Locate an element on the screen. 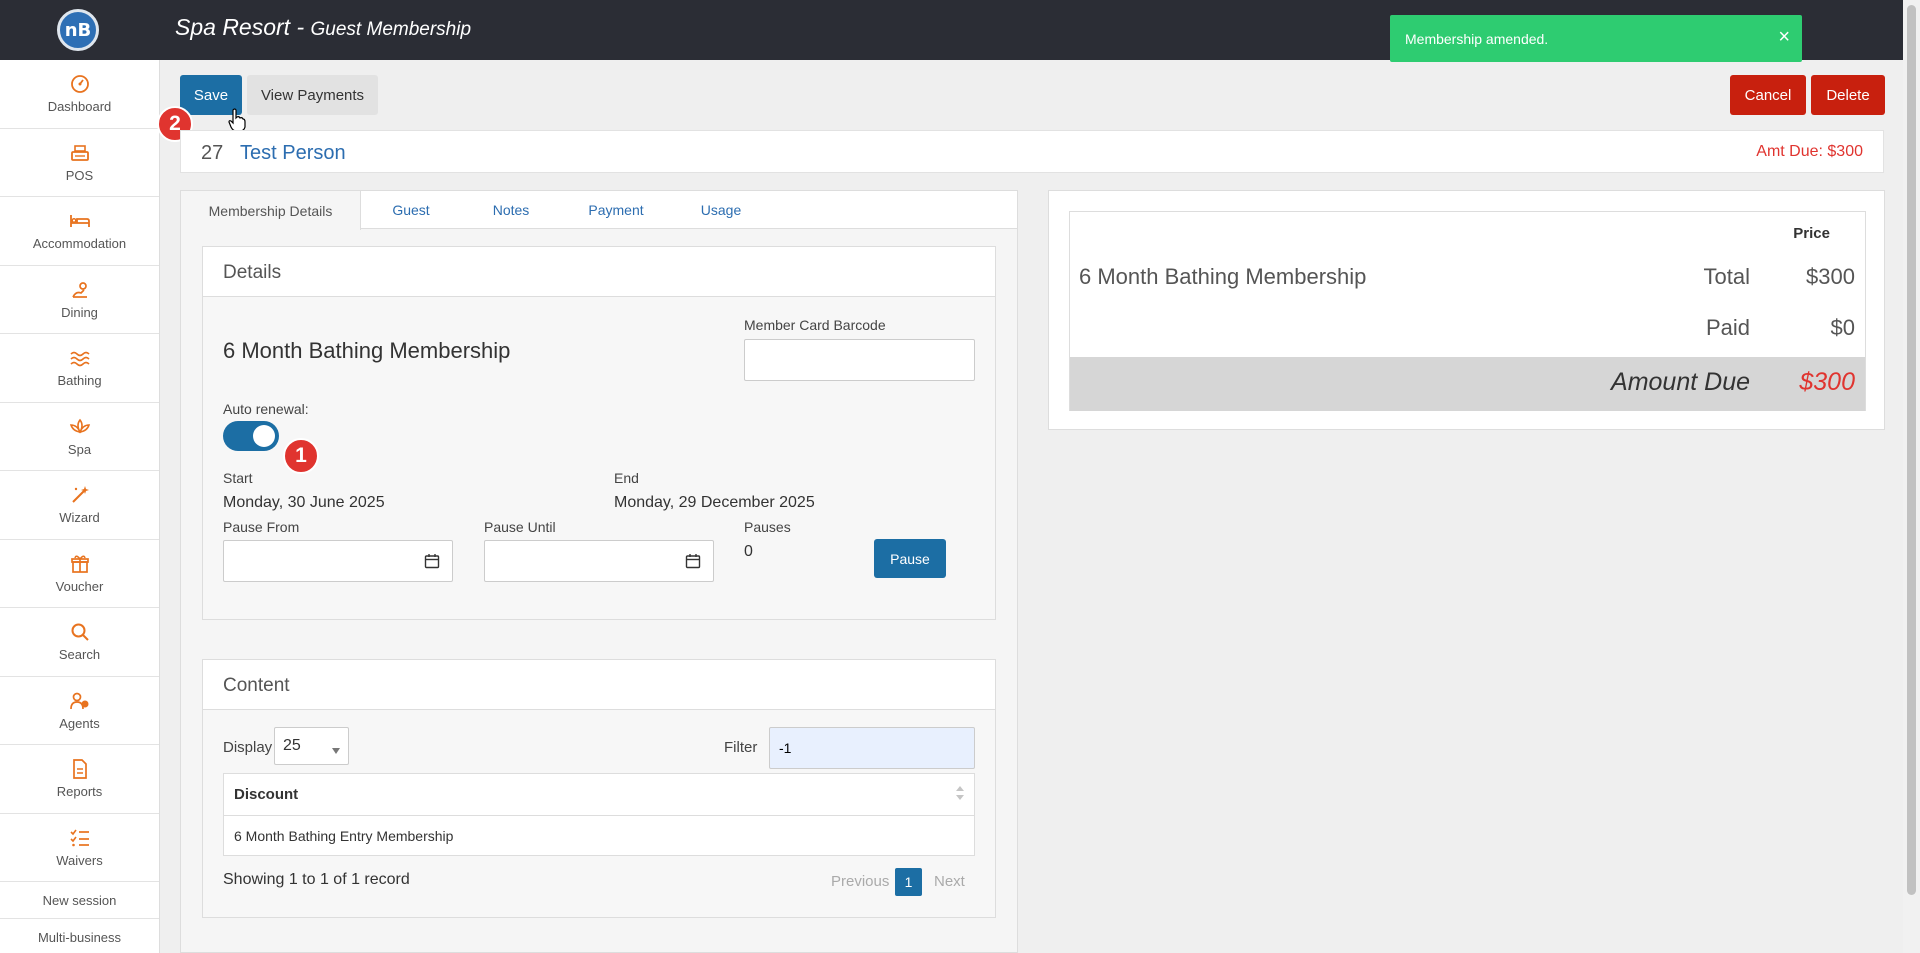 The width and height of the screenshot is (1920, 953). membership-name: 6 Month Bathing Membership is located at coordinates (367, 350).